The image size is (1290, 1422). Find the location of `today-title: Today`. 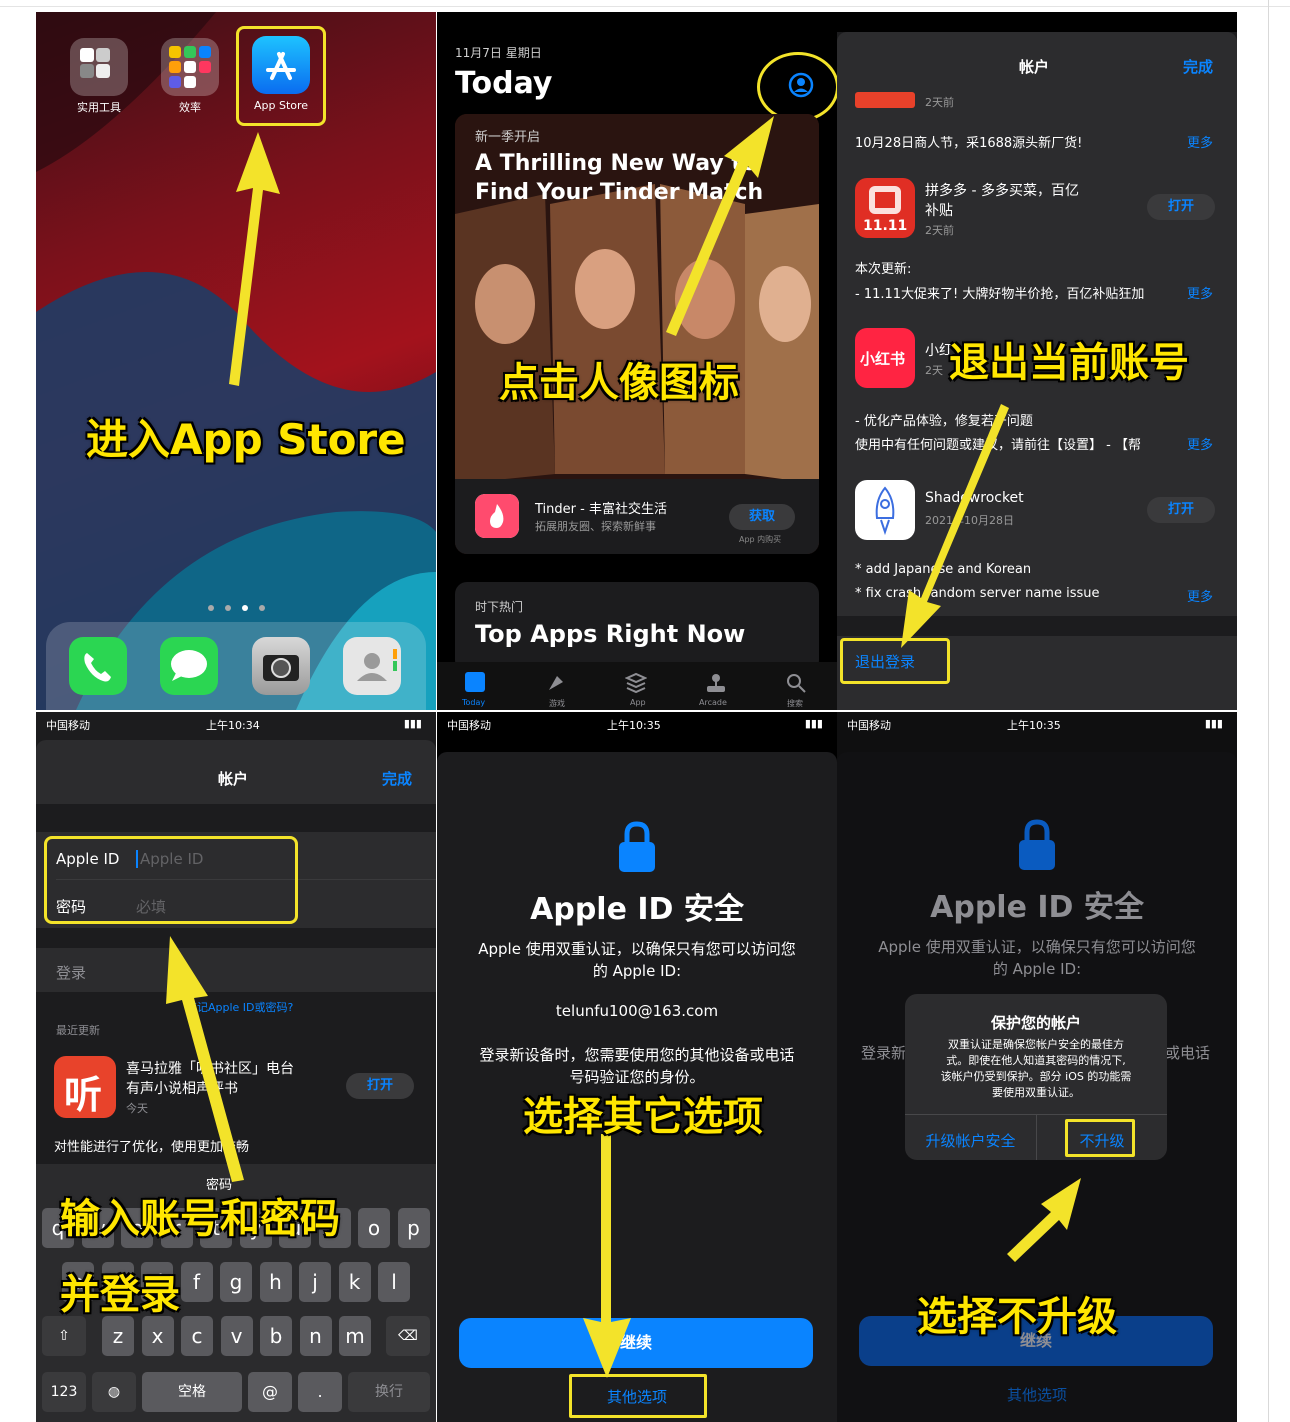

today-title: Today is located at coordinates (504, 83).